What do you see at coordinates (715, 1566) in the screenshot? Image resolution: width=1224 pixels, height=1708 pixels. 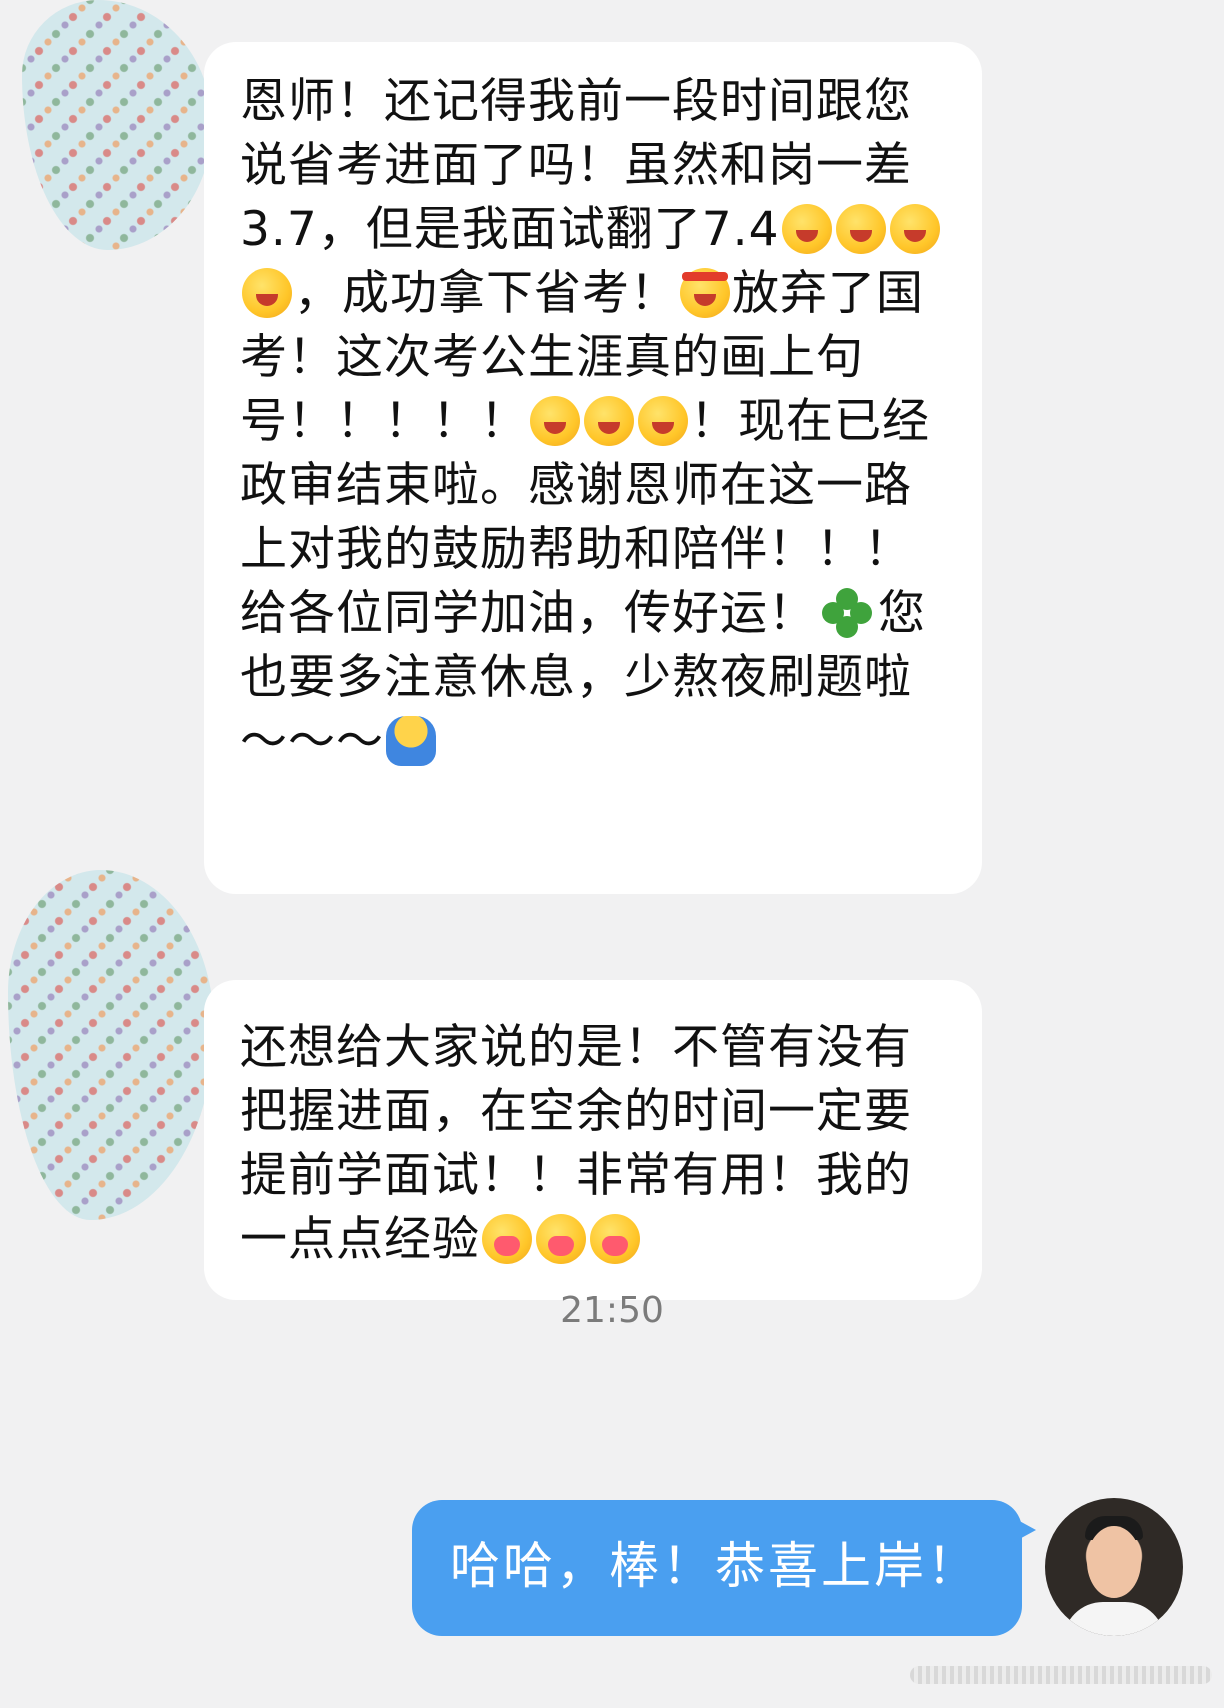 I see `outgoing-message-text: 哈哈，棒！恭喜上岸！` at bounding box center [715, 1566].